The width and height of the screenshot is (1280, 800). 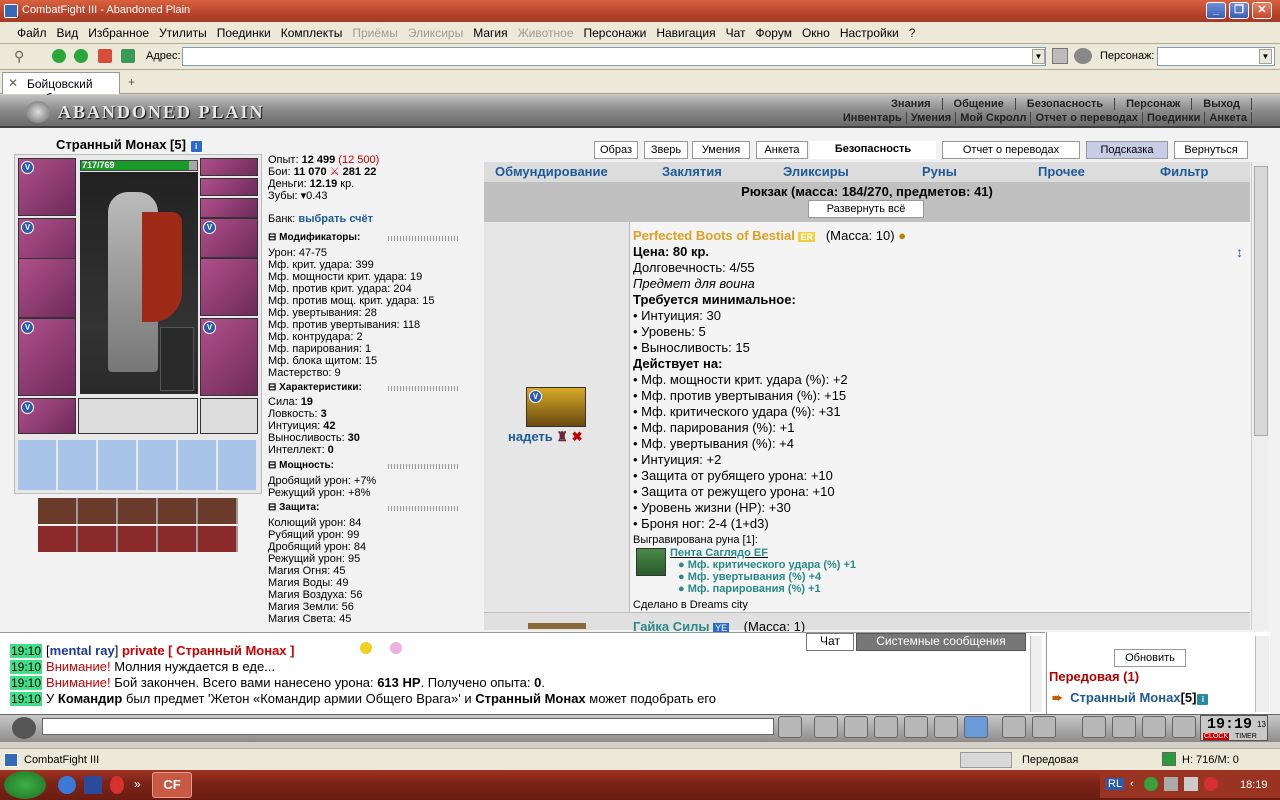 What do you see at coordinates (131, 82) in the screenshot?
I see `new-tab-icon: +` at bounding box center [131, 82].